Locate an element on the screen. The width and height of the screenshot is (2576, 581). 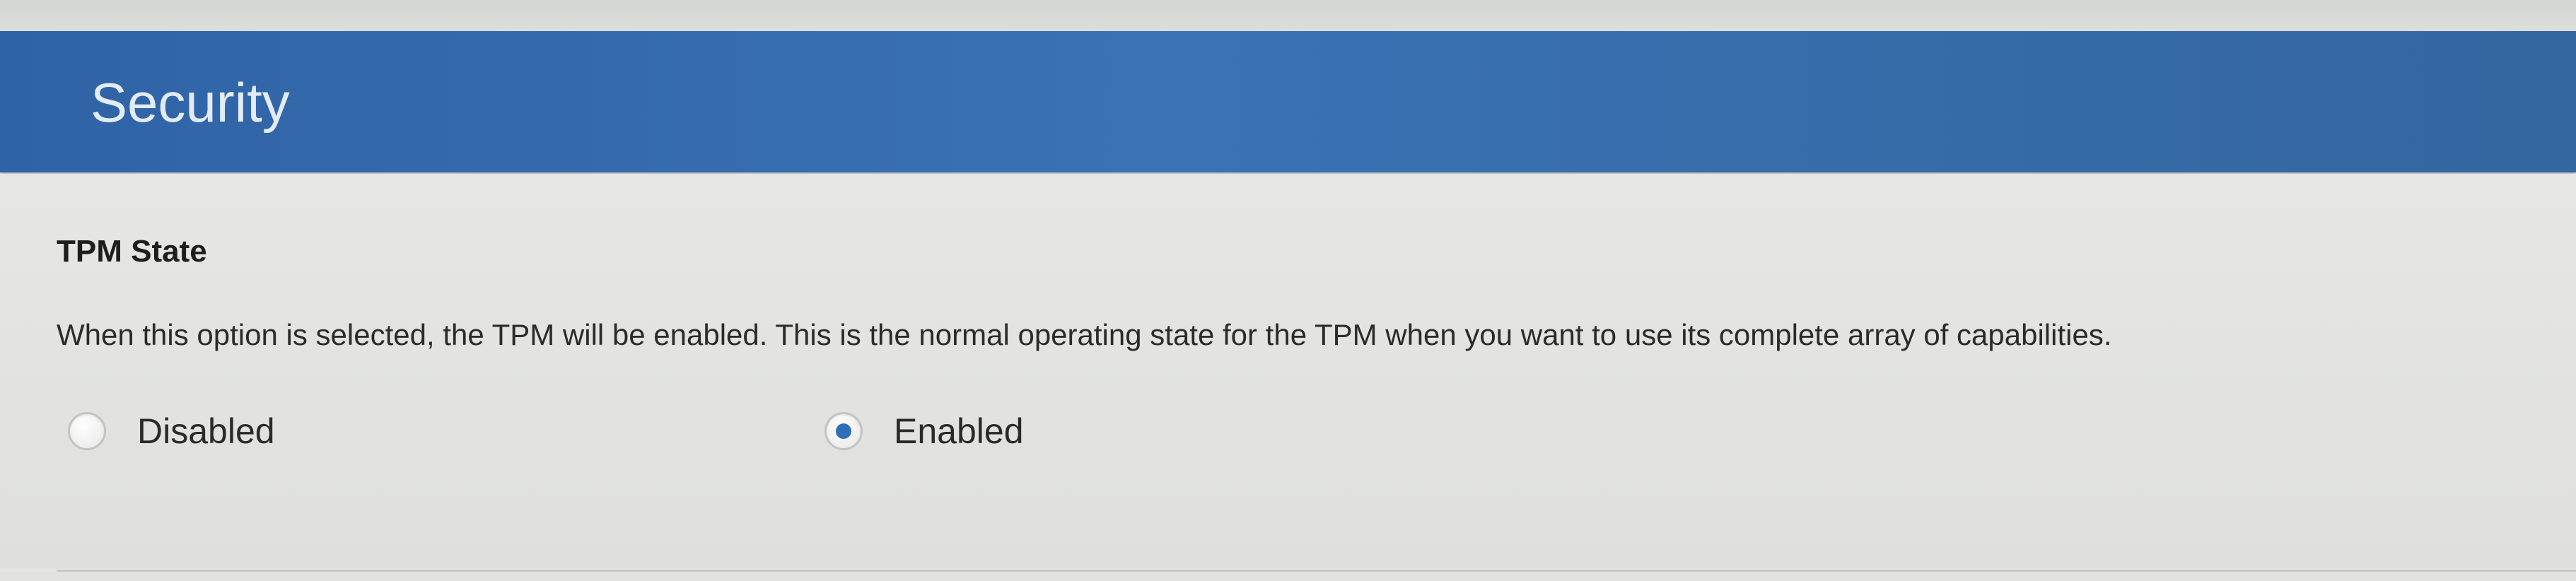
radio-selected-dot is located at coordinates (844, 431).